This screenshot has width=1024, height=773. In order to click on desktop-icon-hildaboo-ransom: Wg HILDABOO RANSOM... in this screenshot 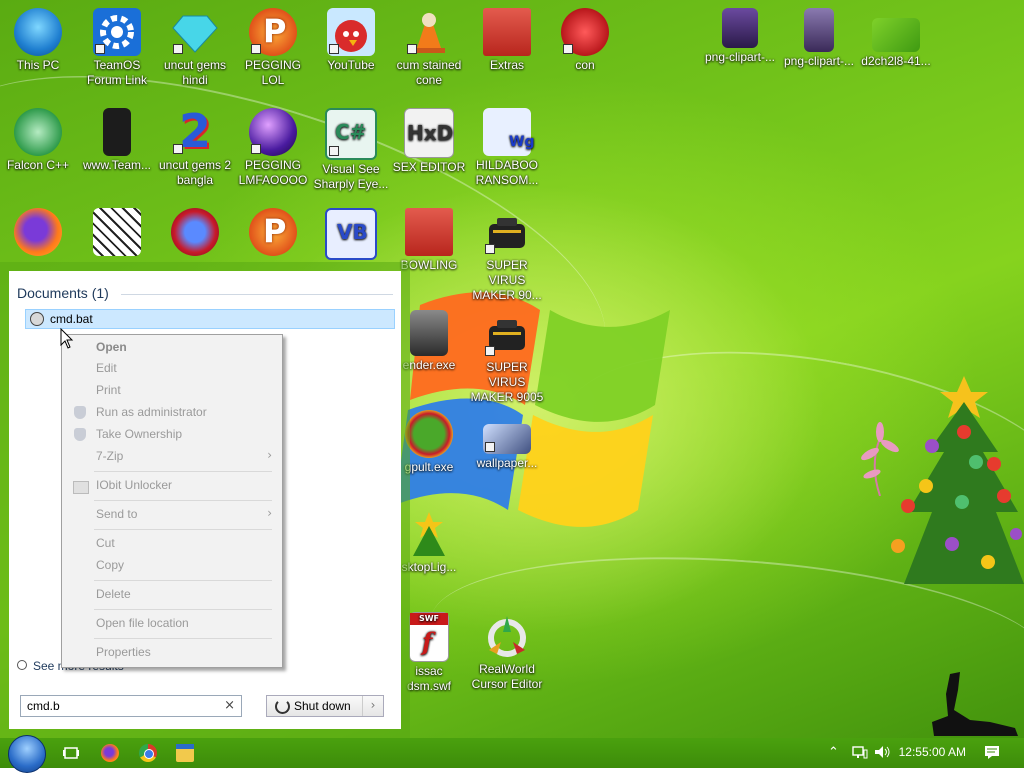, I will do `click(507, 148)`.